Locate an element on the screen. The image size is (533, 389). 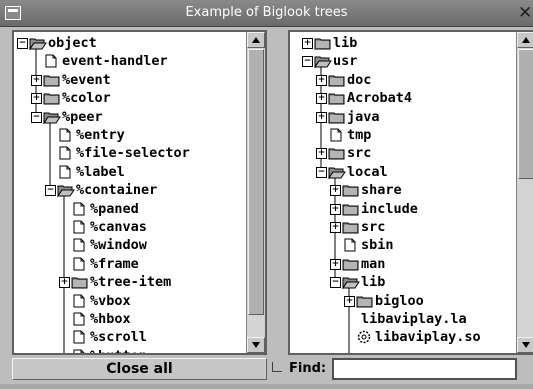
tree-item-label: tmp is located at coordinates (359, 135).